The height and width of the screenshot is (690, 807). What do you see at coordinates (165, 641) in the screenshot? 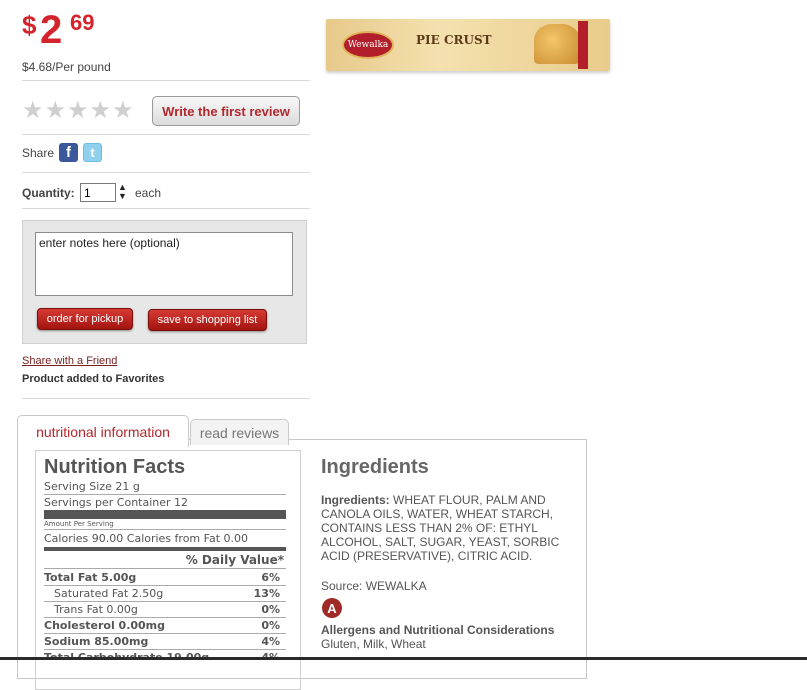
I see `nutrient-row: Sodium 85.00mg 4%` at bounding box center [165, 641].